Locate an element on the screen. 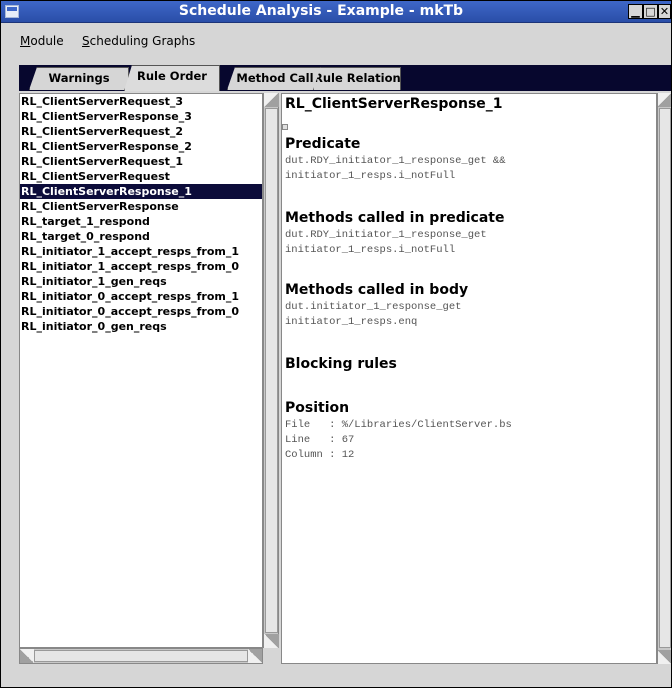 The height and width of the screenshot is (688, 672). status-bar is located at coordinates (336, 677).